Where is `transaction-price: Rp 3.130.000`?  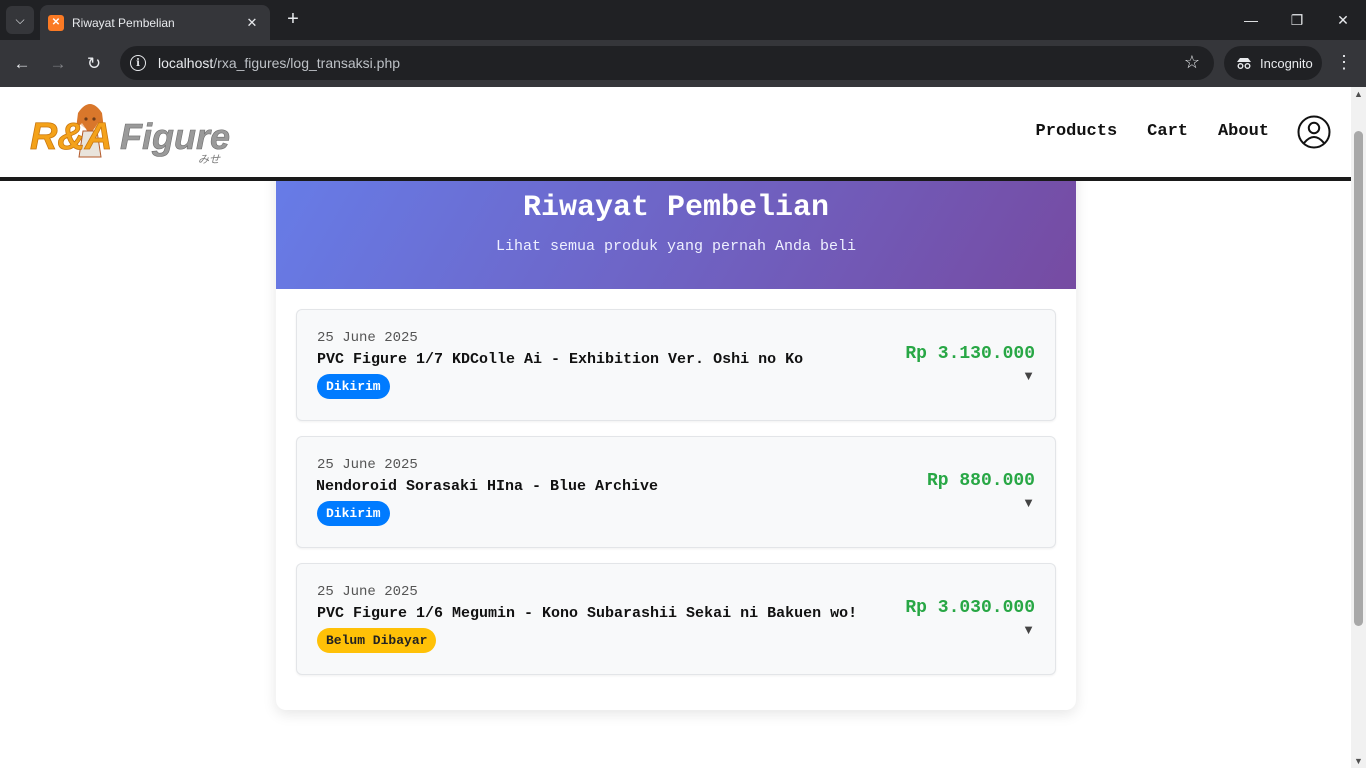 transaction-price: Rp 3.130.000 is located at coordinates (970, 354).